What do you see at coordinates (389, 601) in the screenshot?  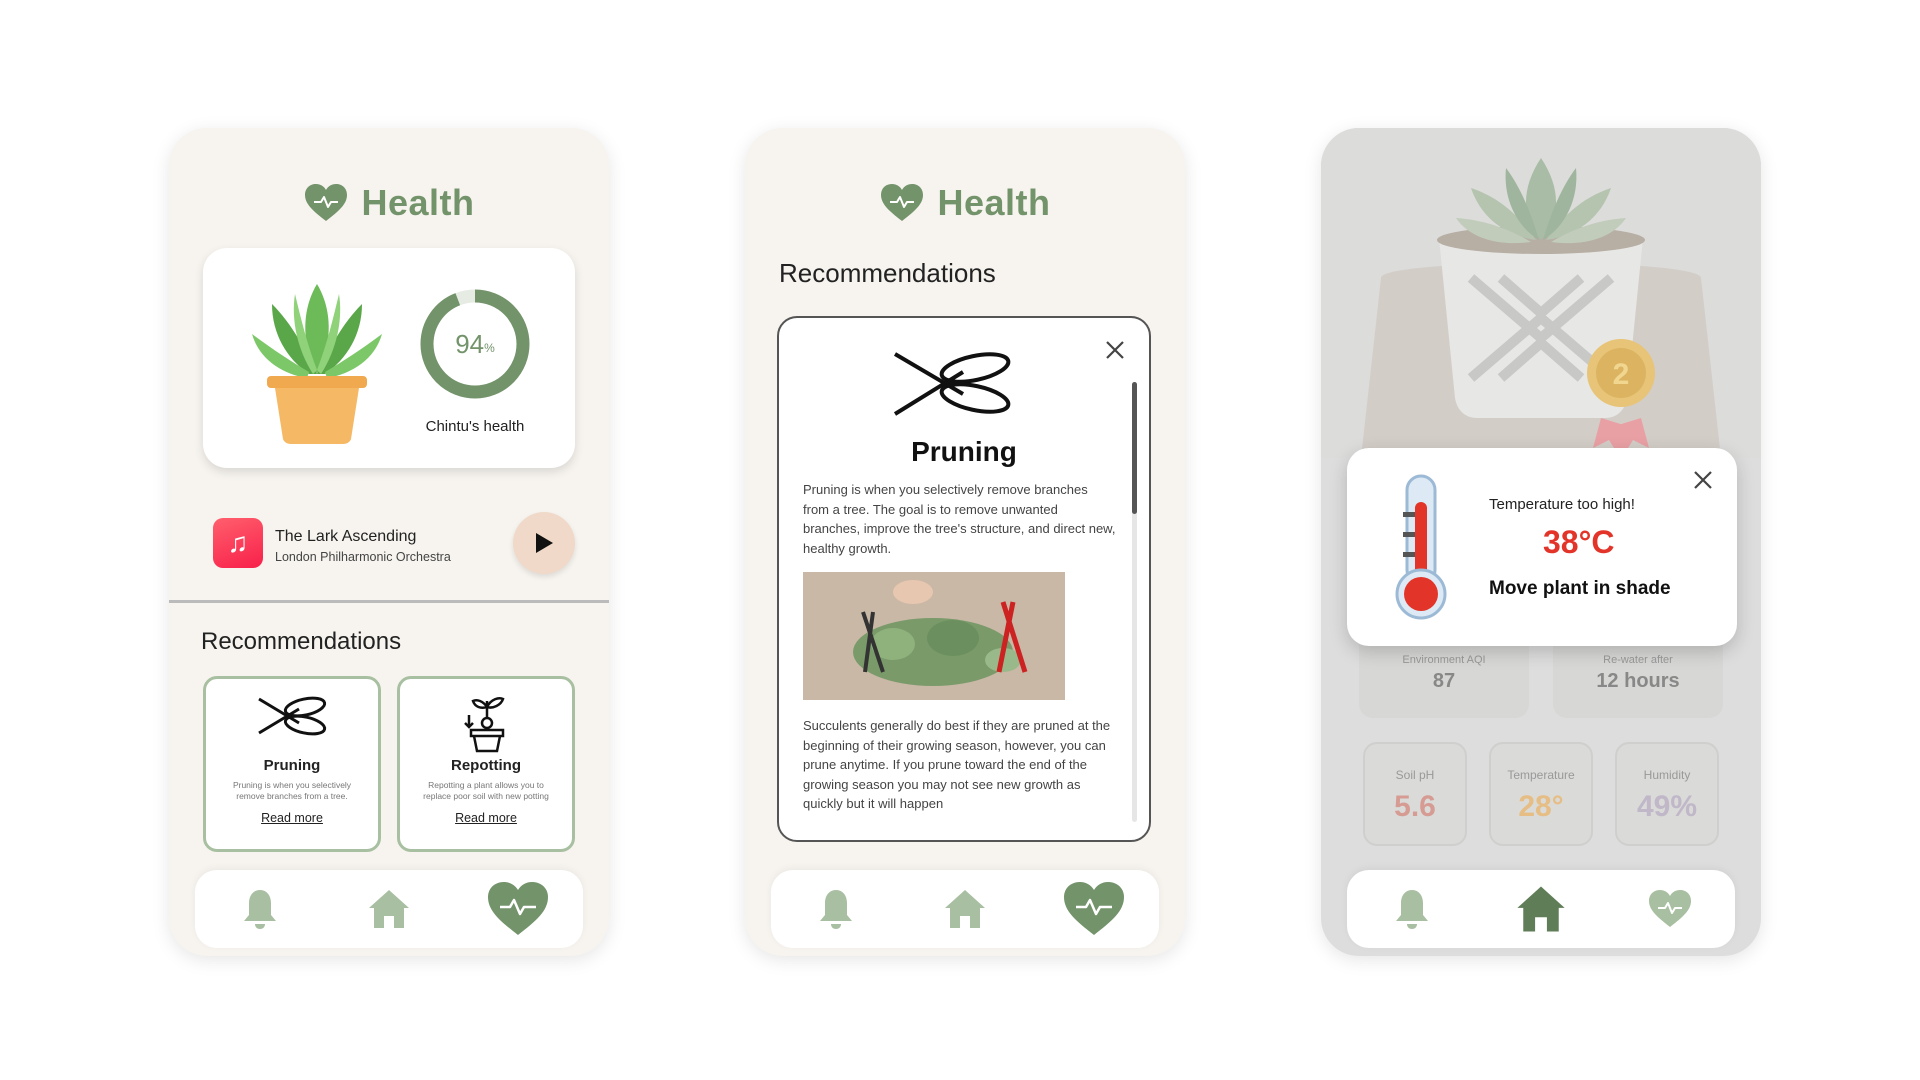 I see `section-divider` at bounding box center [389, 601].